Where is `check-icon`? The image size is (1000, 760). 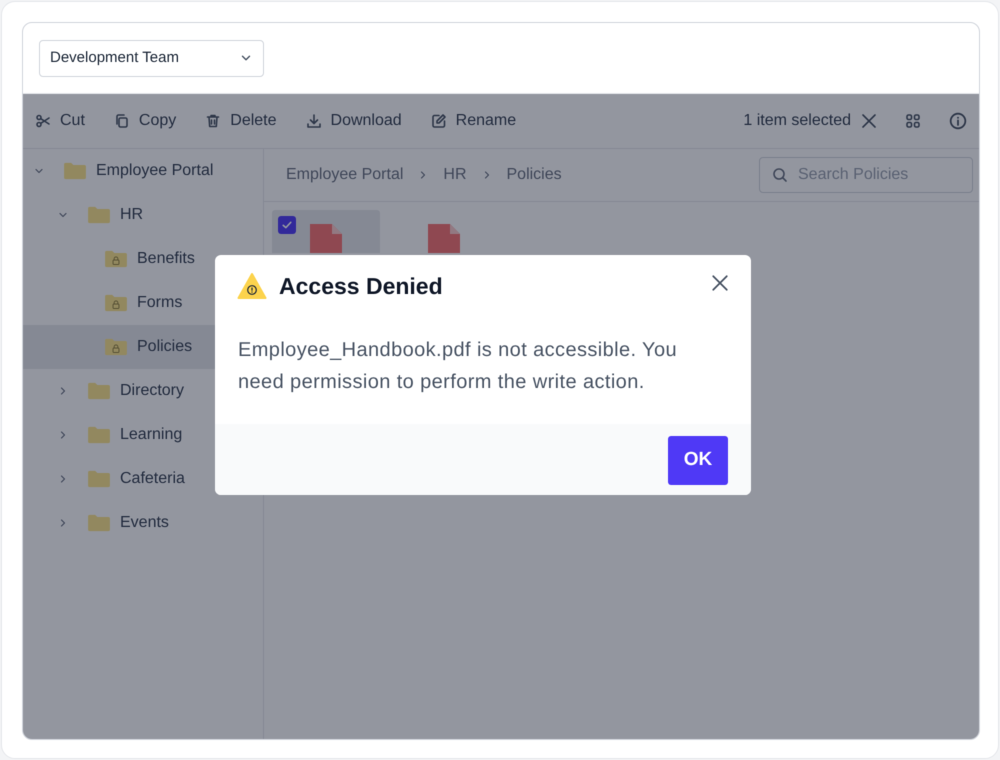 check-icon is located at coordinates (287, 225).